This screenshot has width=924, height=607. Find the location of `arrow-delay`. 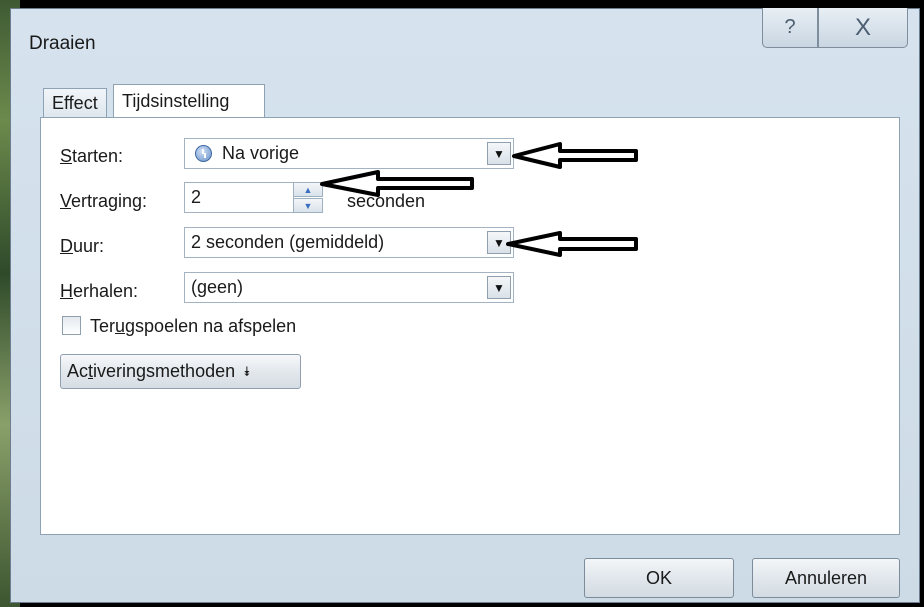

arrow-delay is located at coordinates (397, 183).